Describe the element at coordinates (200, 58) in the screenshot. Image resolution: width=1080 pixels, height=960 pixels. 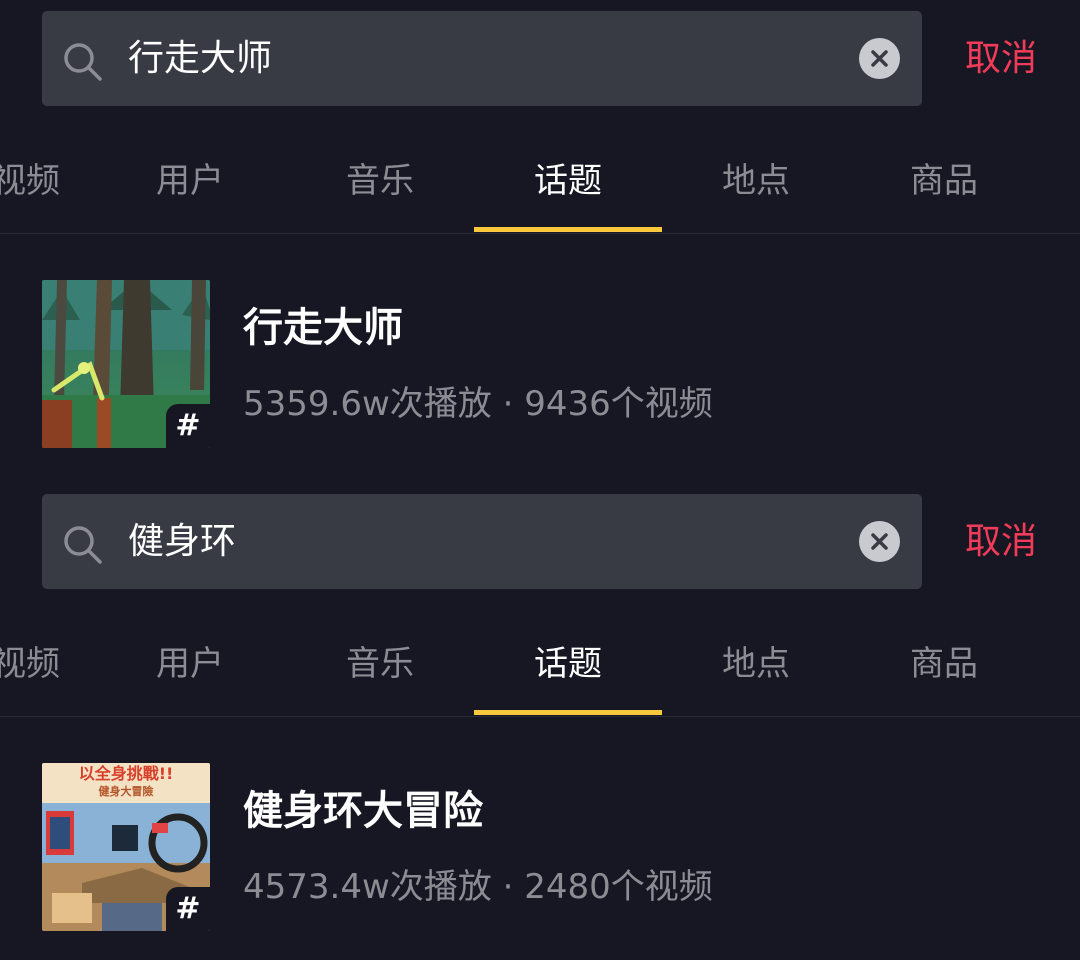
I see `search-query: 行走大师` at that location.